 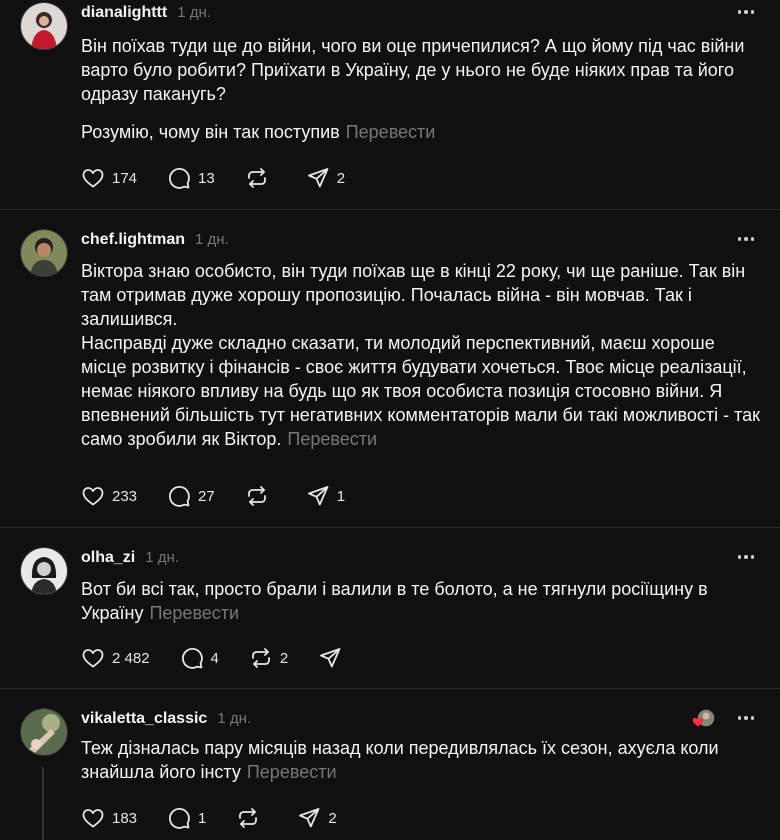 I want to click on reply-avatars, so click(x=704, y=719).